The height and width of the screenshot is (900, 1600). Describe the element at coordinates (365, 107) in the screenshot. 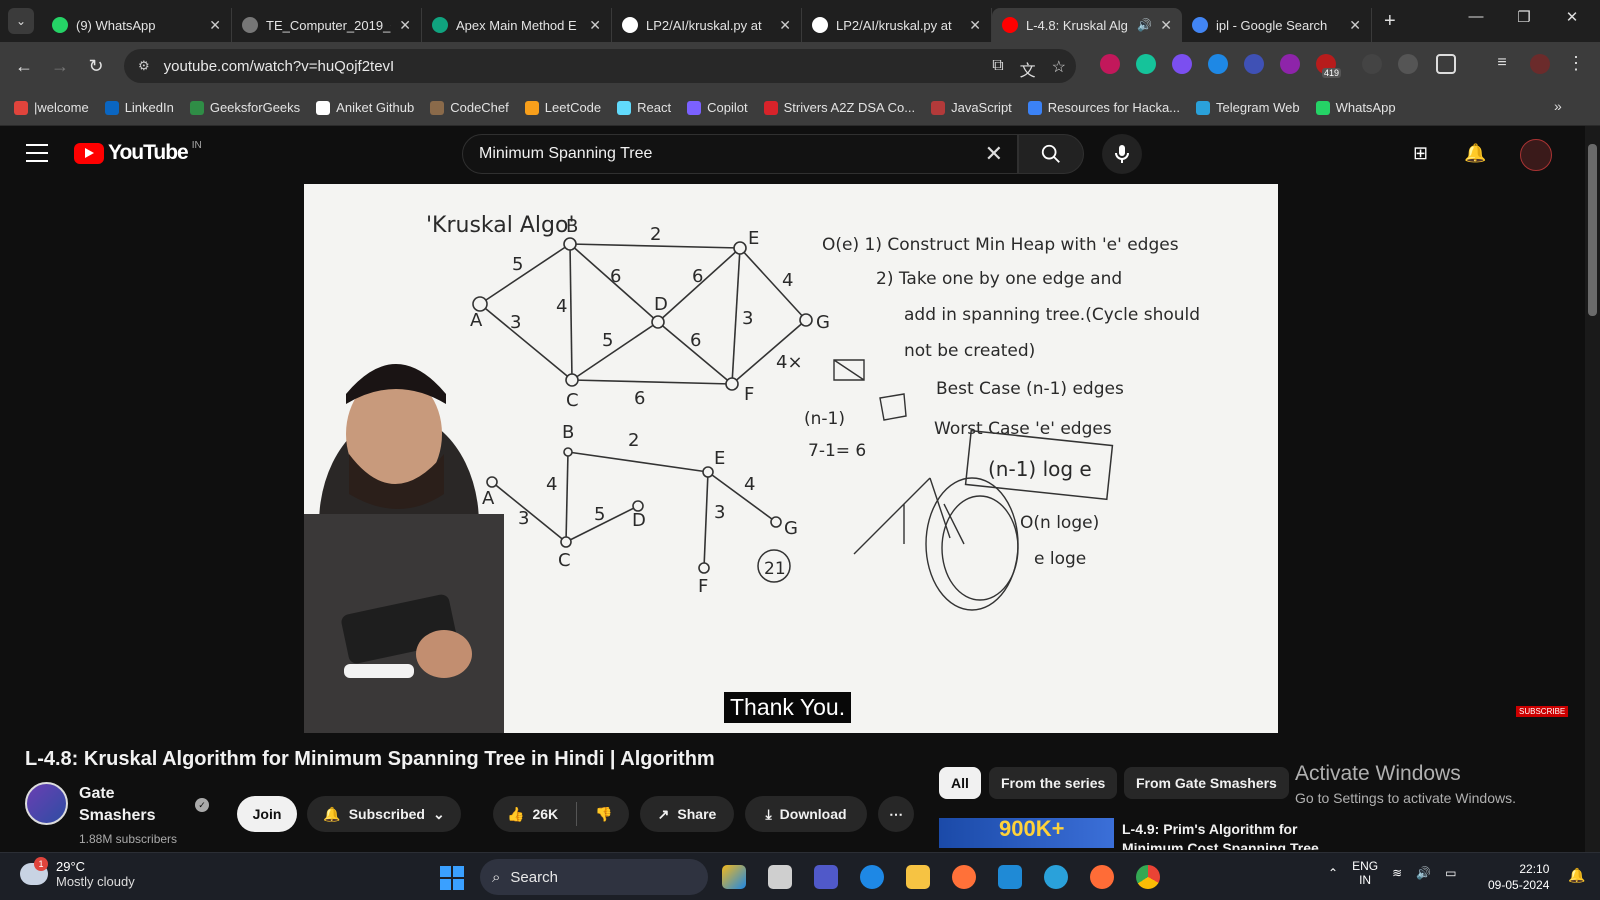

I see `bookmark-item: Aniket Github` at that location.